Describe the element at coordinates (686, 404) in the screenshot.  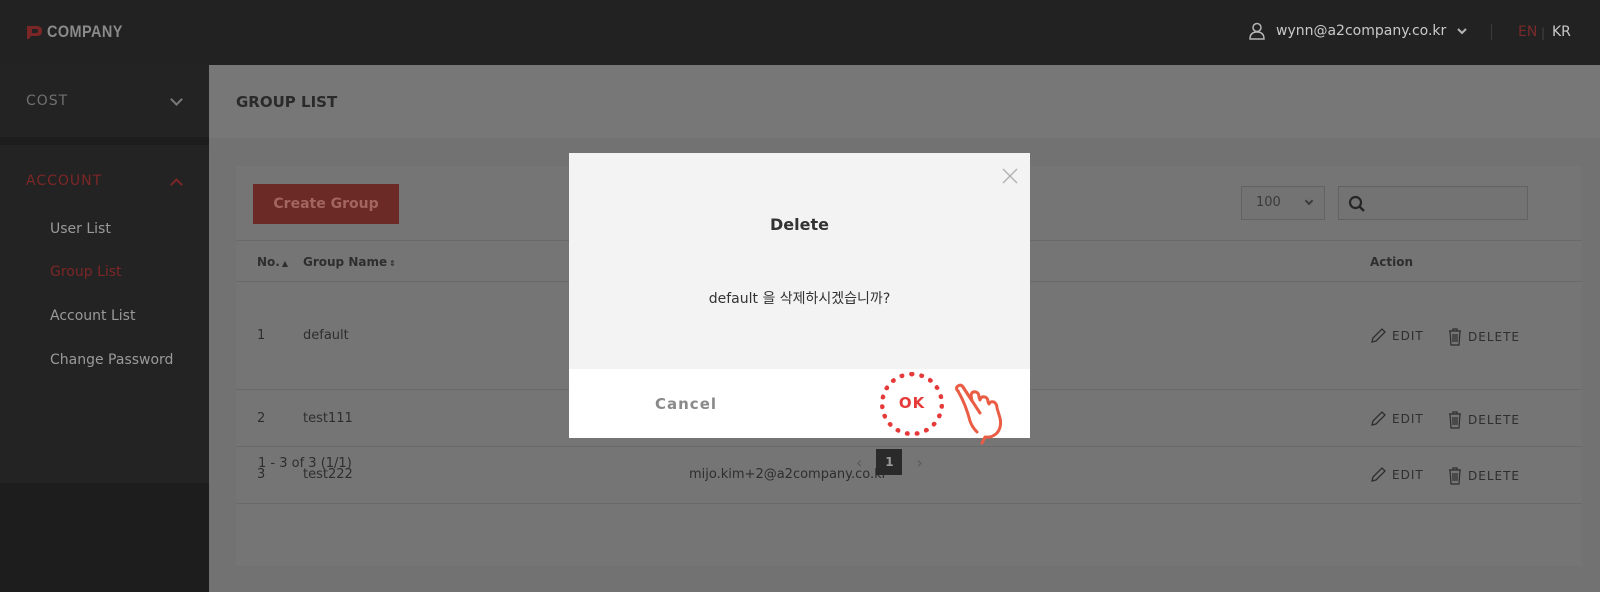
I see `cancel-button: Cancel` at that location.